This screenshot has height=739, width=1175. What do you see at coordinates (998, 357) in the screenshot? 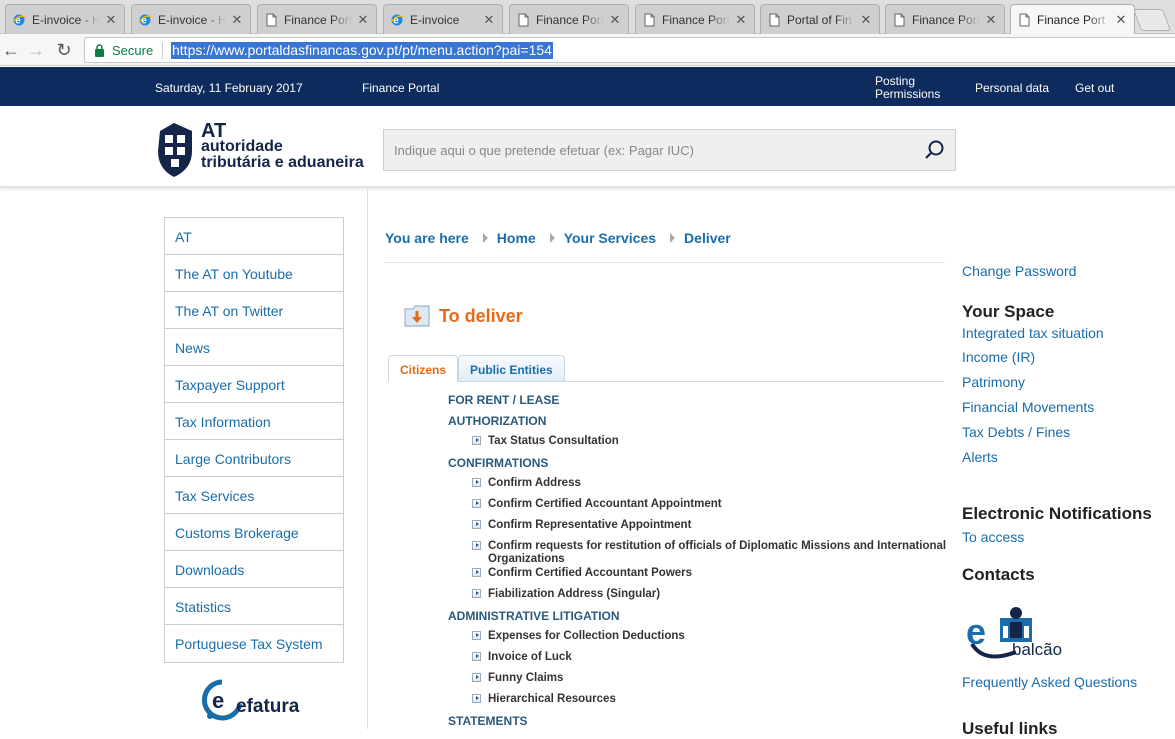
I see `your-space-link: Income (IR)` at bounding box center [998, 357].